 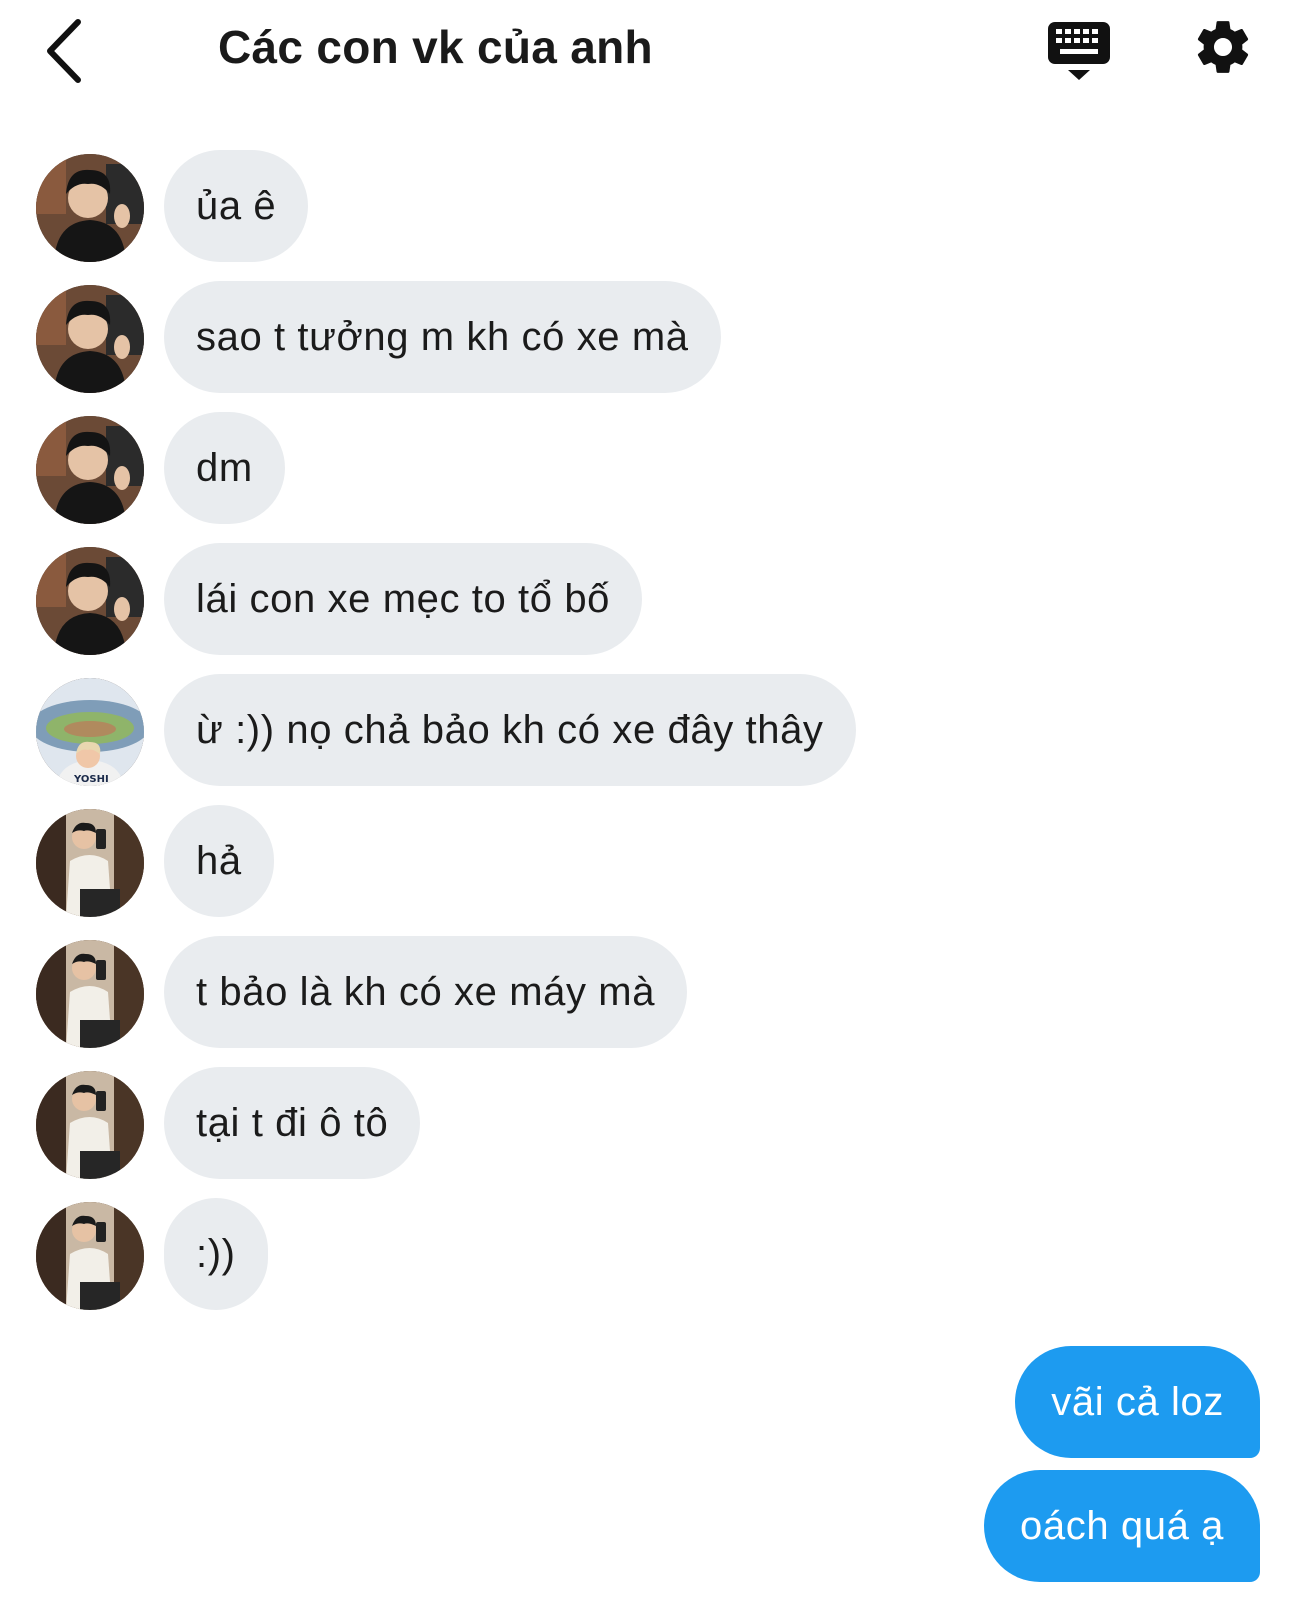 I want to click on message-row: tại t đi ô tô, so click(x=645, y=1123).